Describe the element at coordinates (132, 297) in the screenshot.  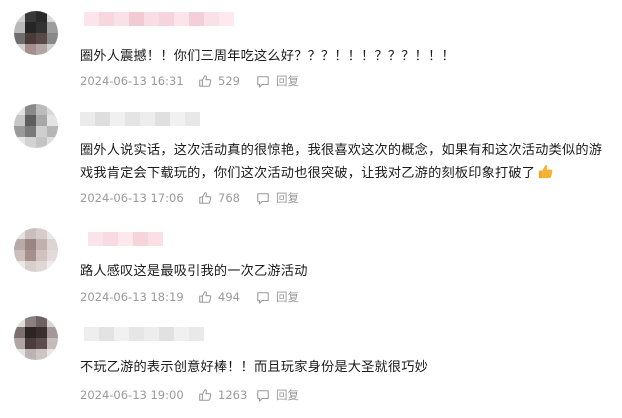
I see `comment-time: 2024-06-13 18:19` at that location.